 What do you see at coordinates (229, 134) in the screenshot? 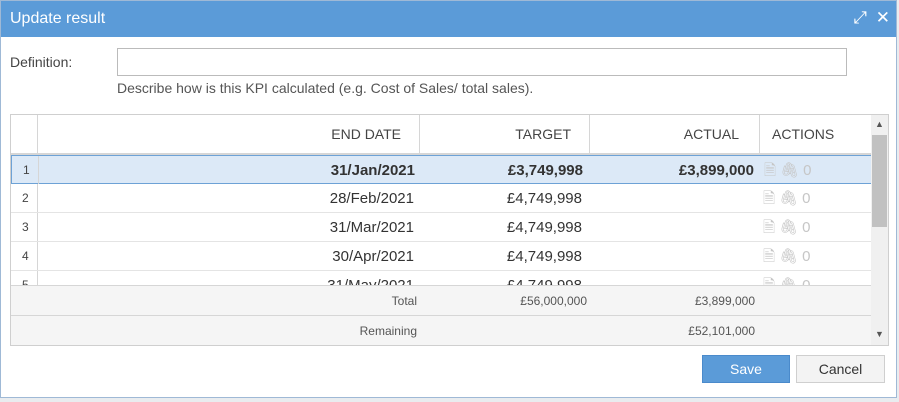
I see `header-end-date: END DATE` at bounding box center [229, 134].